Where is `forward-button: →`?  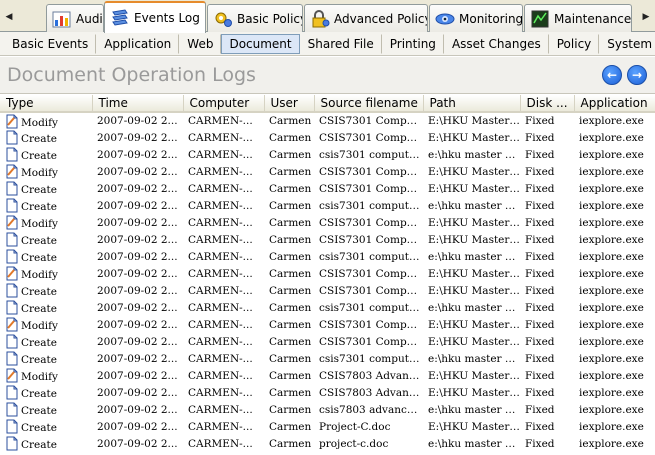
forward-button: → is located at coordinates (637, 75).